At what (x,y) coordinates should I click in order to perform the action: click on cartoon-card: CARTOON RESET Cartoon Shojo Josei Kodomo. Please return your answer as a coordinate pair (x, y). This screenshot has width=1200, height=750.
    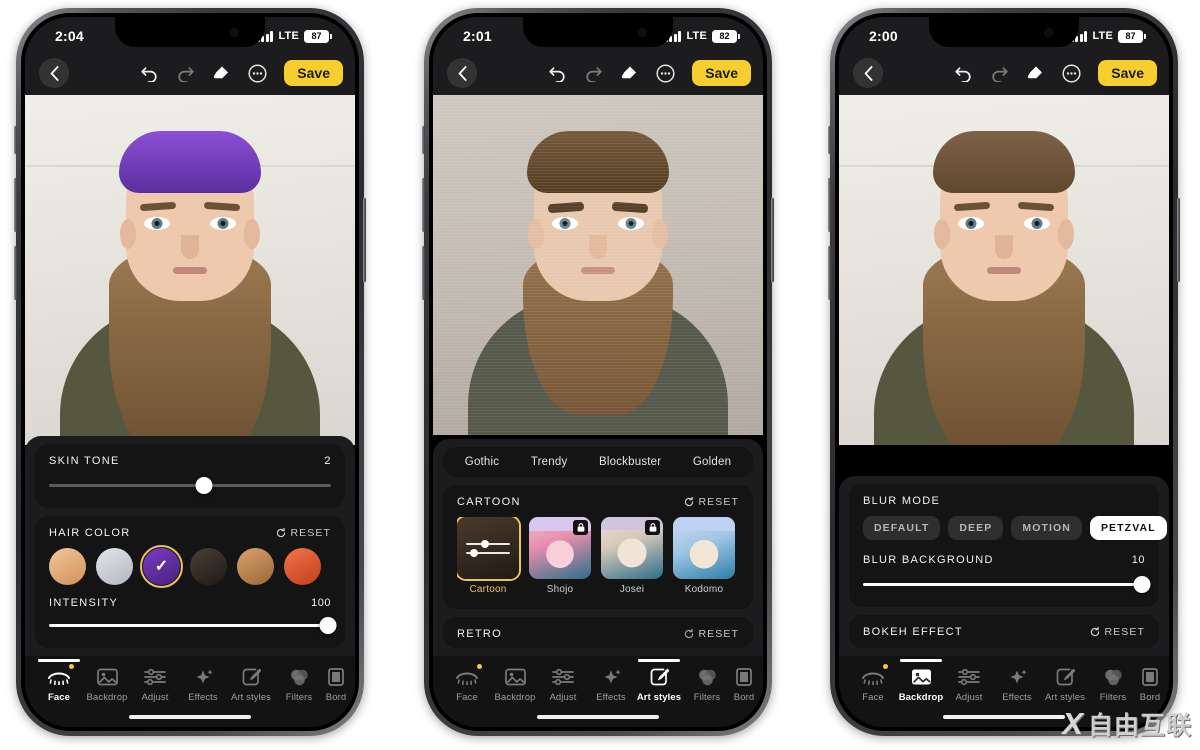
    Looking at the image, I should click on (598, 547).